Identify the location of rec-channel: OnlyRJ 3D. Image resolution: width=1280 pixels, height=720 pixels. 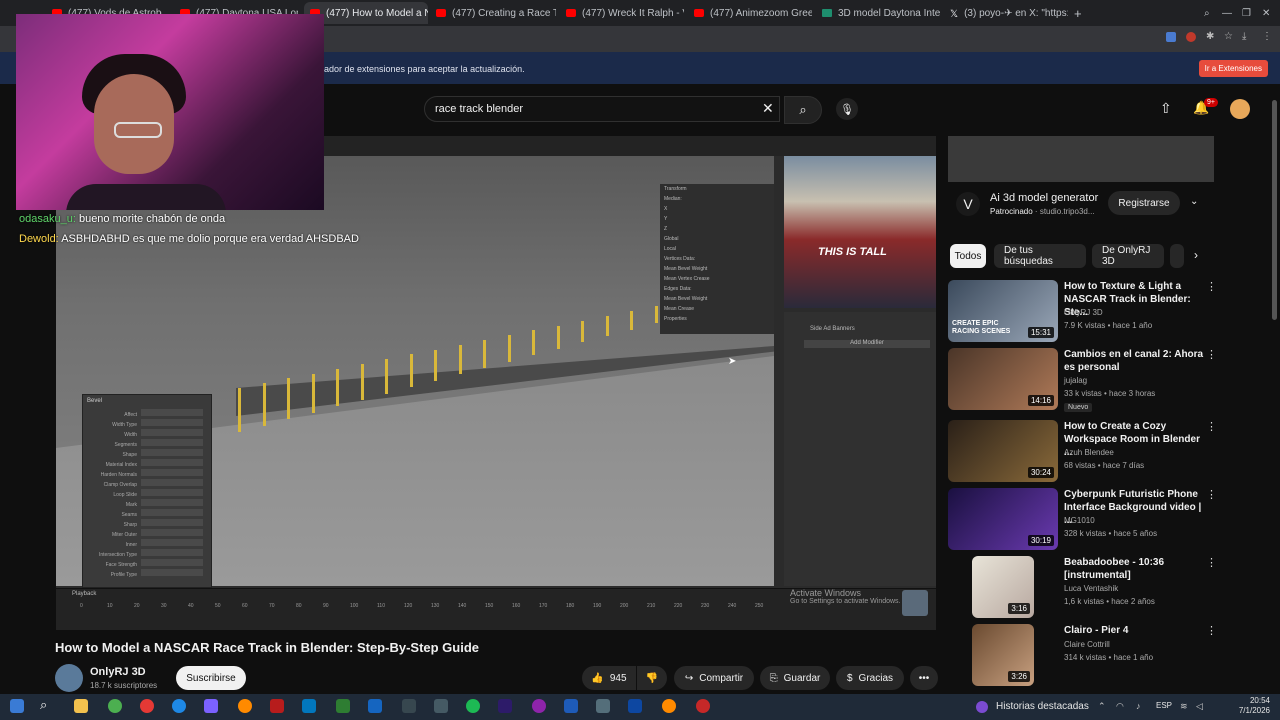
(1083, 312).